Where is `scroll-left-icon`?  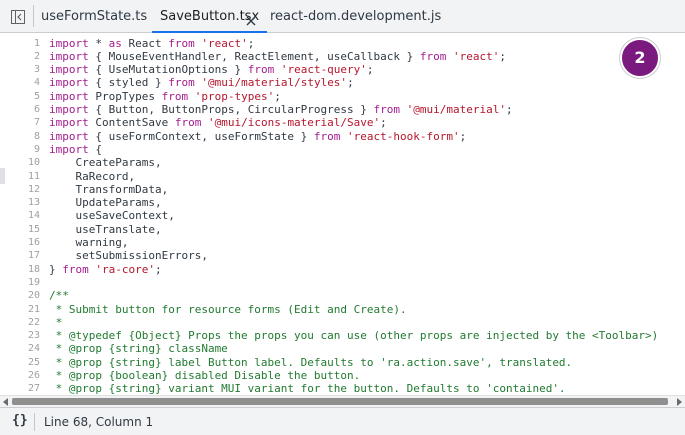 scroll-left-icon is located at coordinates (5, 402).